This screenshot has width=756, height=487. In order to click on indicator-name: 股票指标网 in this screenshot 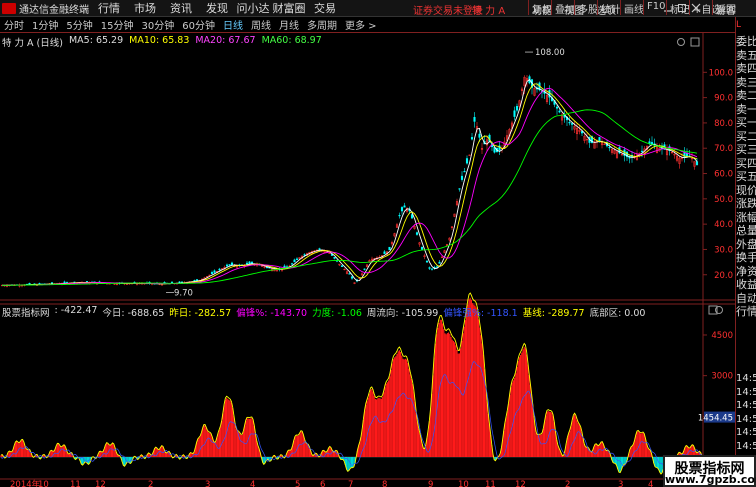, I will do `click(26, 312)`.